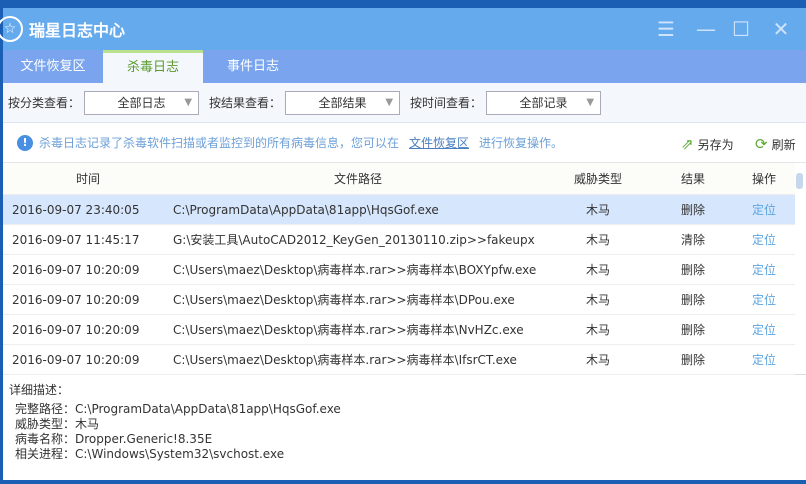 This screenshot has height=484, width=806. Describe the element at coordinates (77, 30) in the screenshot. I see `window-title: 瑞星日志中心` at that location.